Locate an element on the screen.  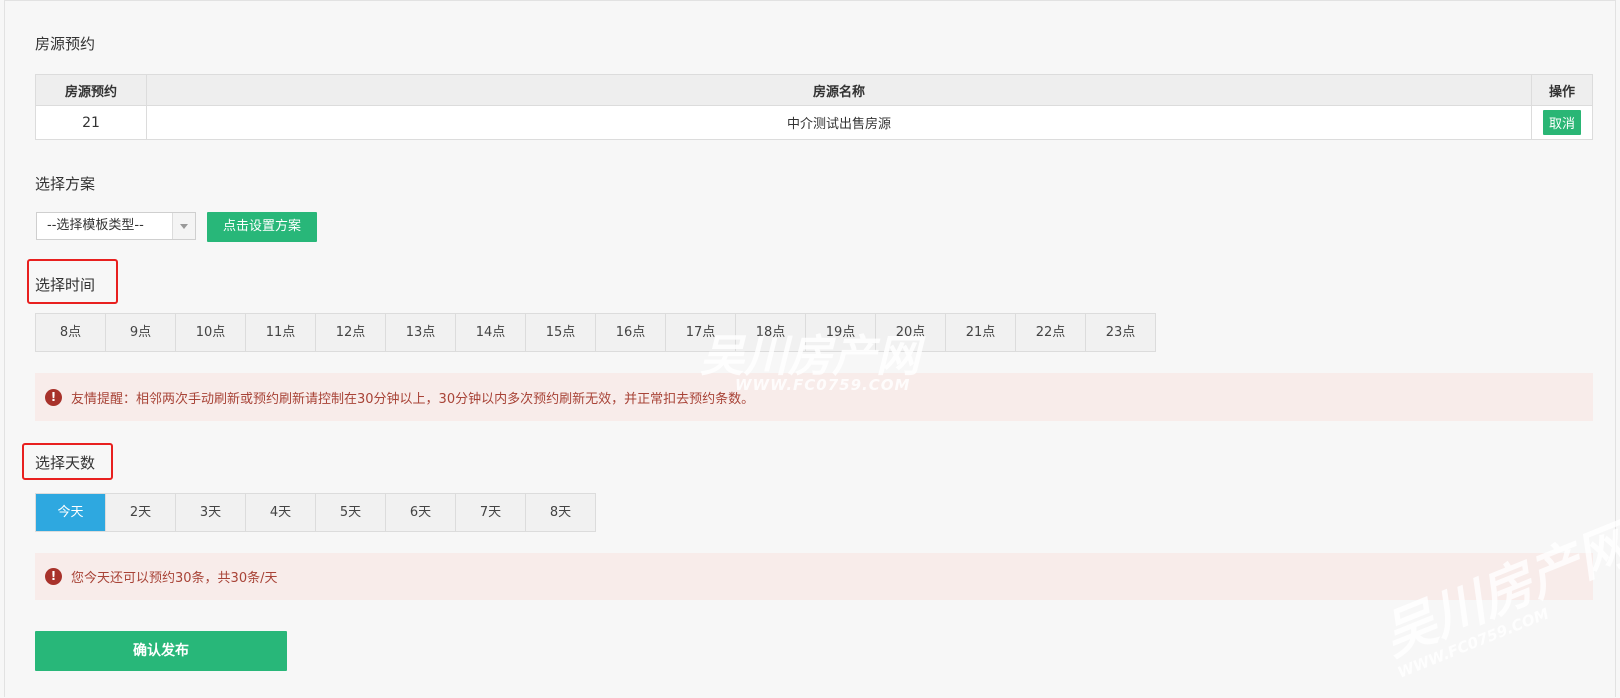
day-option: 5天 is located at coordinates (351, 513).